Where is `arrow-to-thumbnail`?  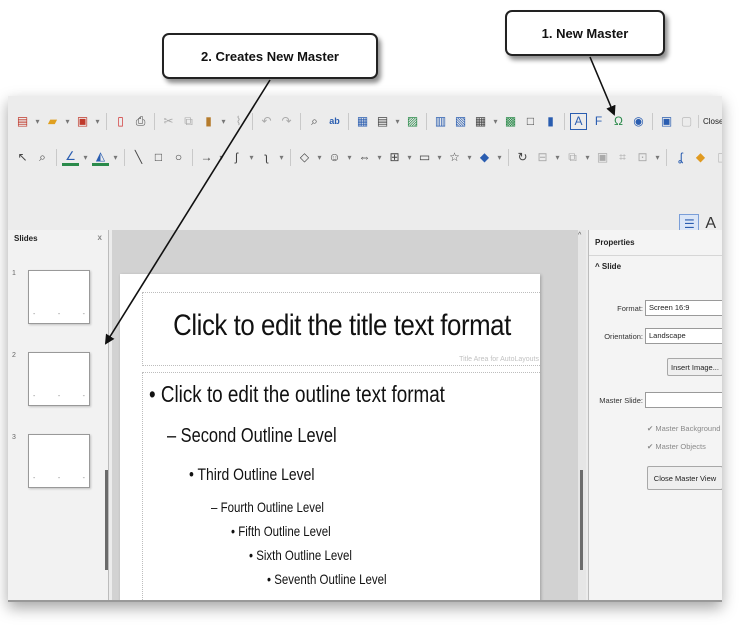 arrow-to-thumbnail is located at coordinates (187, 212).